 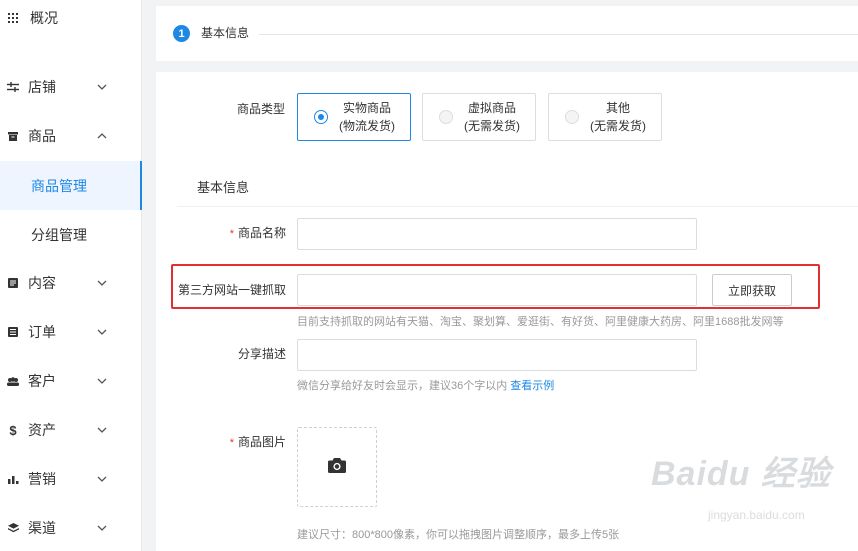 What do you see at coordinates (225, 33) in the screenshot?
I see `step-label: 基本信息` at bounding box center [225, 33].